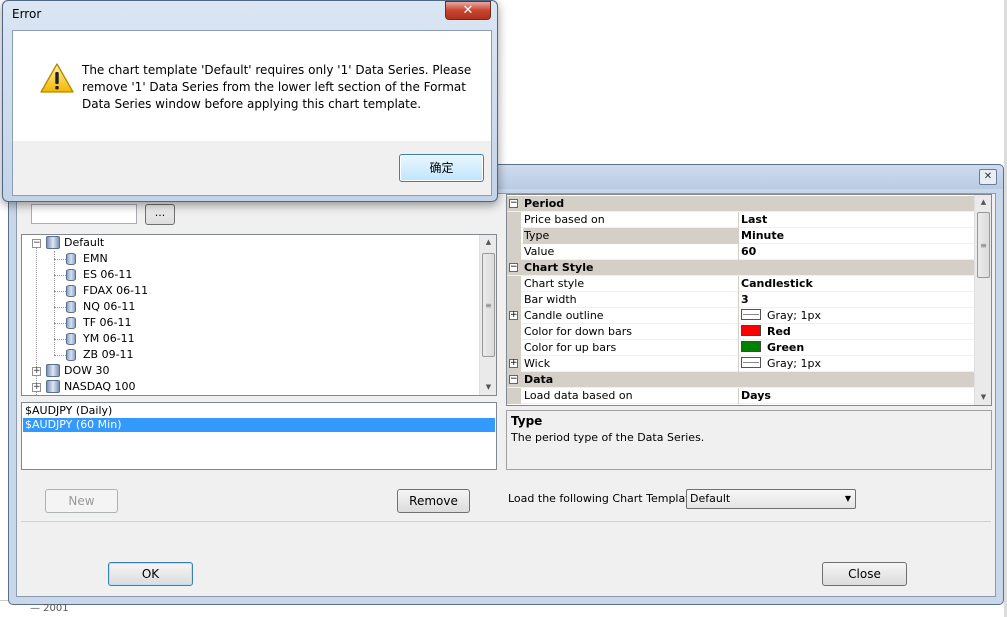  I want to click on ok-button: OK, so click(150, 574).